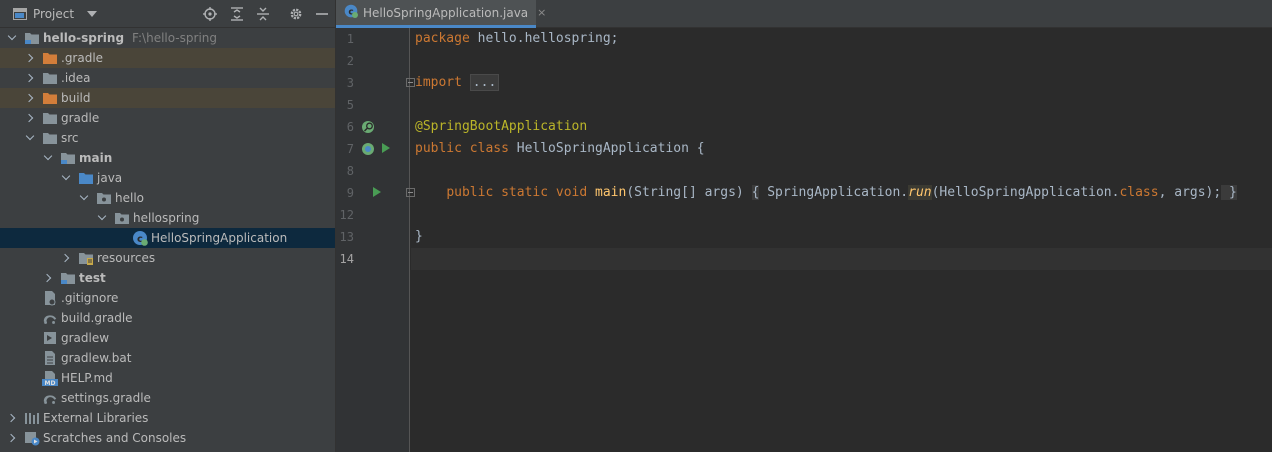 The height and width of the screenshot is (452, 1272). I want to click on collapse-all-icon, so click(263, 14).